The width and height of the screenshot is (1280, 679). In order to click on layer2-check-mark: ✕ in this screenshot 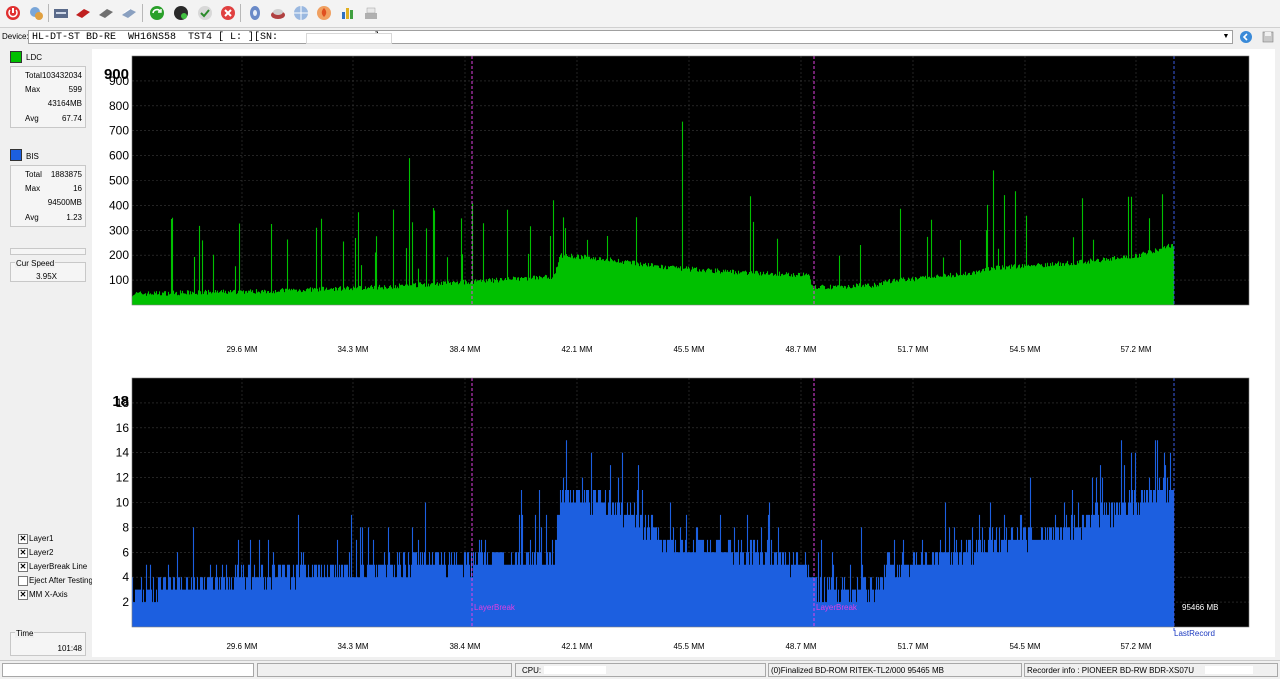, I will do `click(23, 553)`.